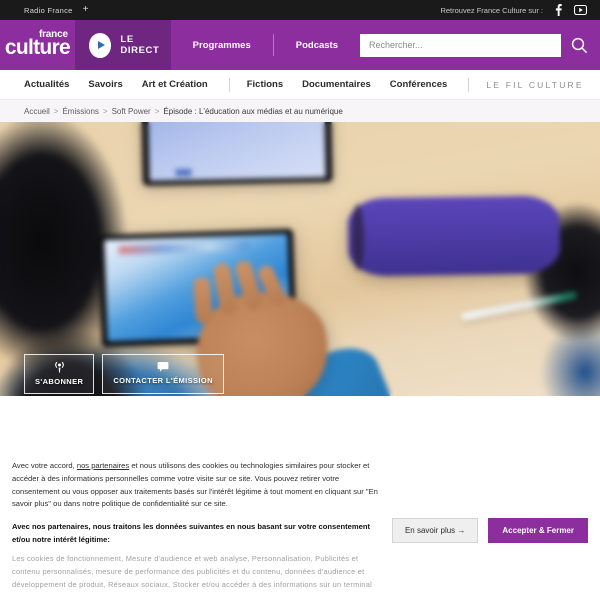 This screenshot has height=600, width=600. What do you see at coordinates (103, 465) in the screenshot?
I see `partners-link: nos partenaires` at bounding box center [103, 465].